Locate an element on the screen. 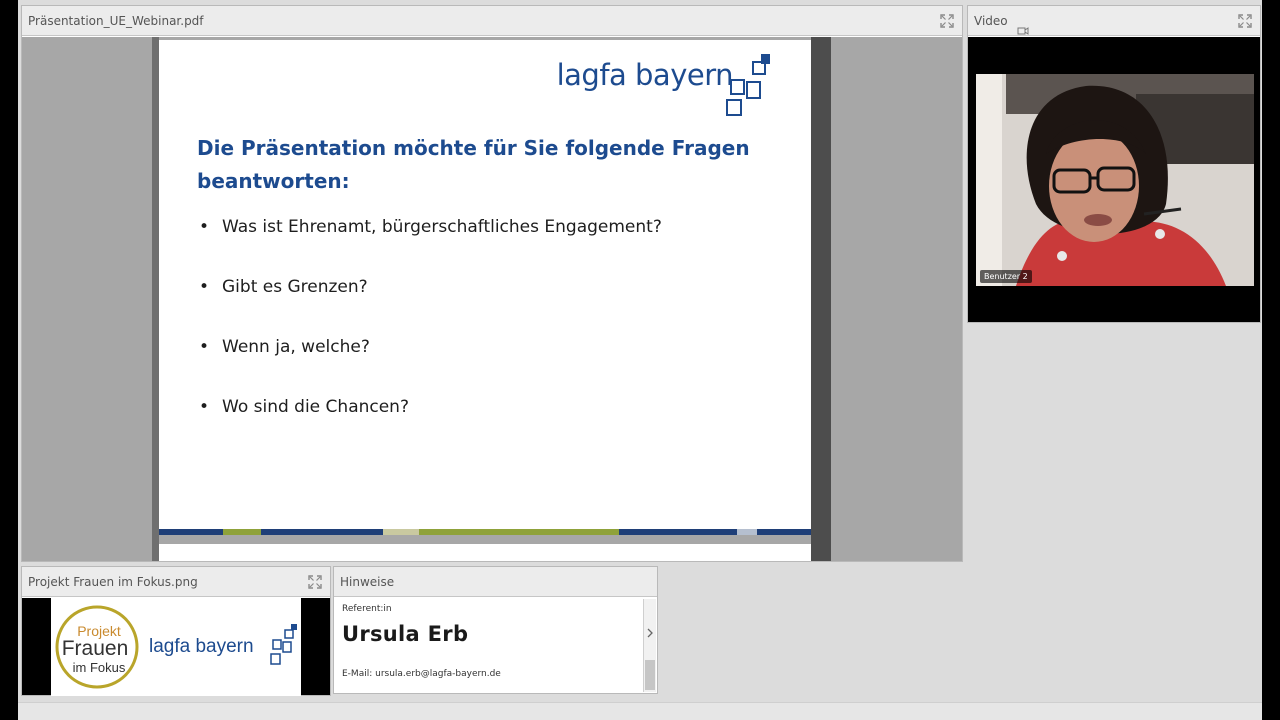 The height and width of the screenshot is (720, 1280). logo-imfokus-text: im Fokus is located at coordinates (99, 667).